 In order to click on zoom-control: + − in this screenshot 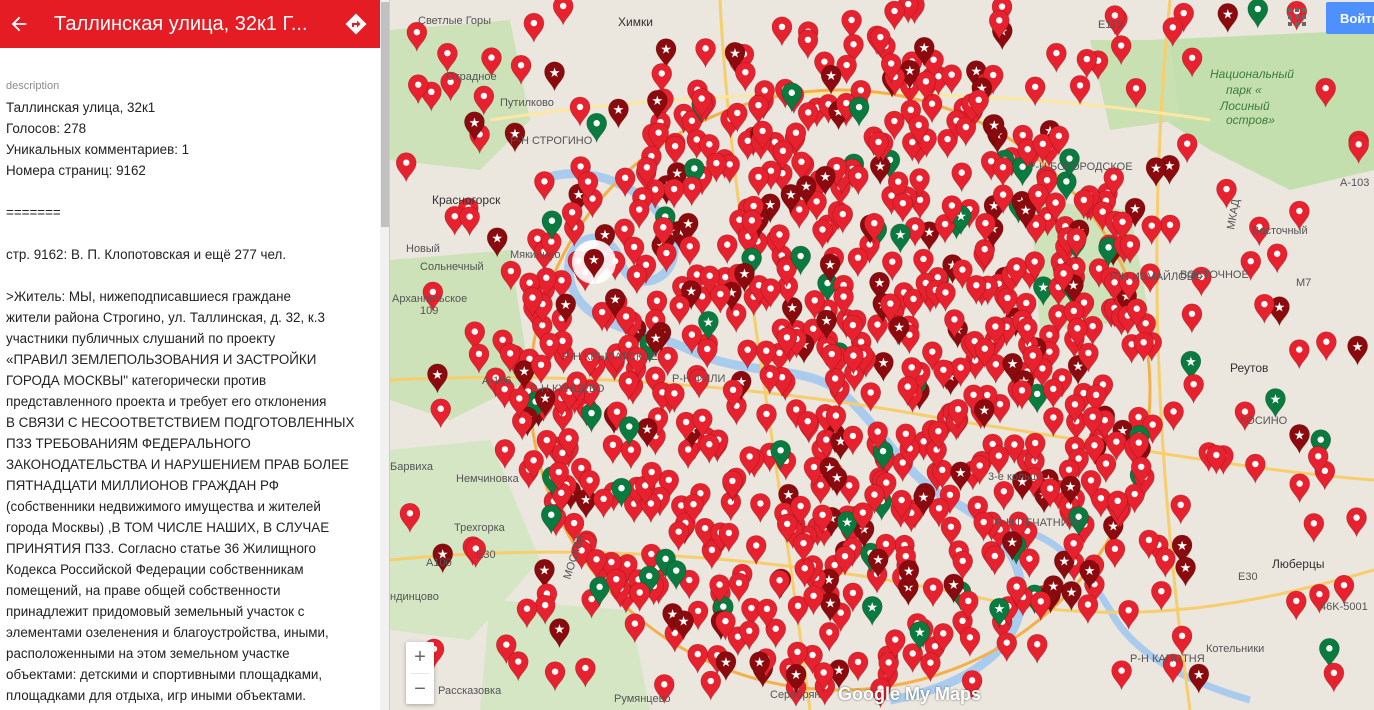, I will do `click(420, 673)`.